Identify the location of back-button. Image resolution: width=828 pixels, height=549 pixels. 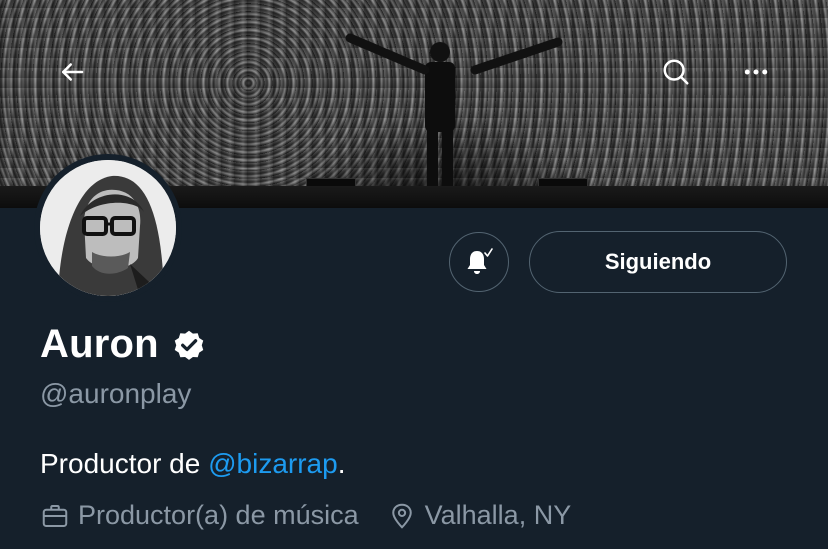
(72, 72).